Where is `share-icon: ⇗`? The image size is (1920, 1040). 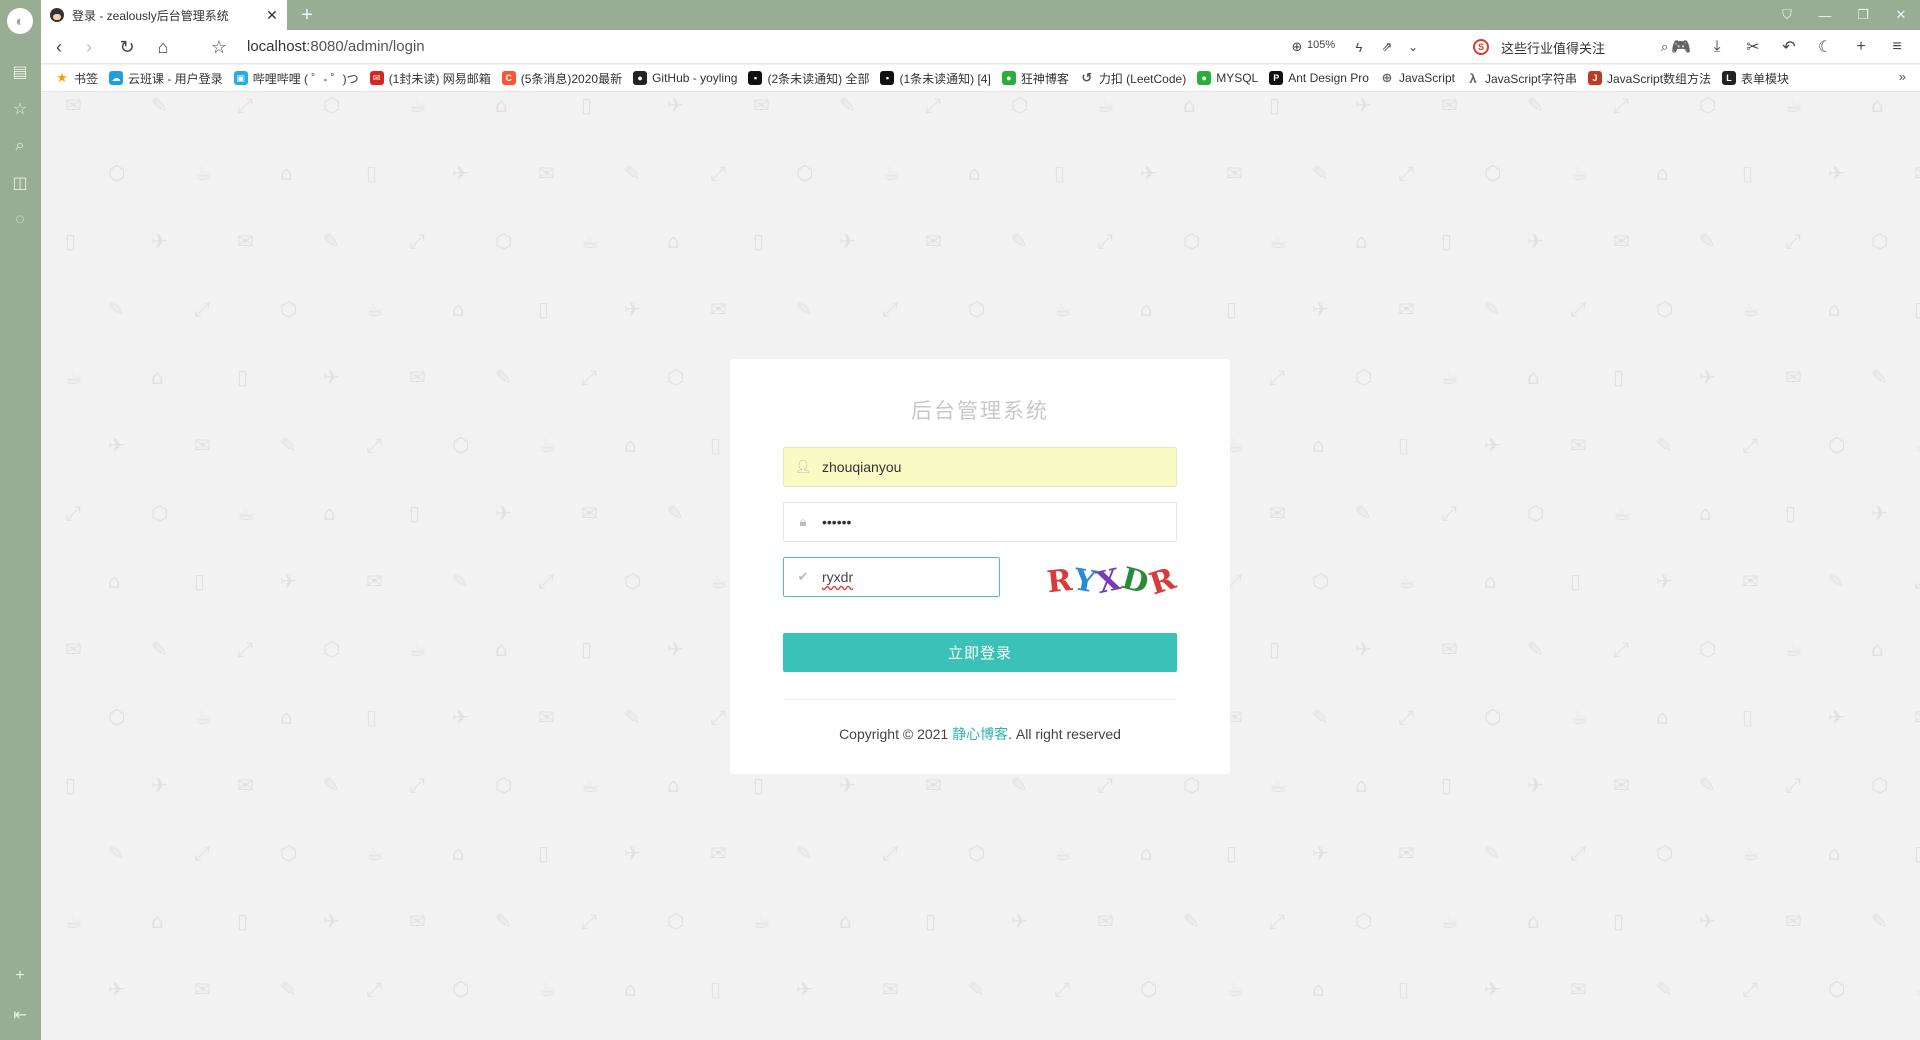 share-icon: ⇗ is located at coordinates (1387, 47).